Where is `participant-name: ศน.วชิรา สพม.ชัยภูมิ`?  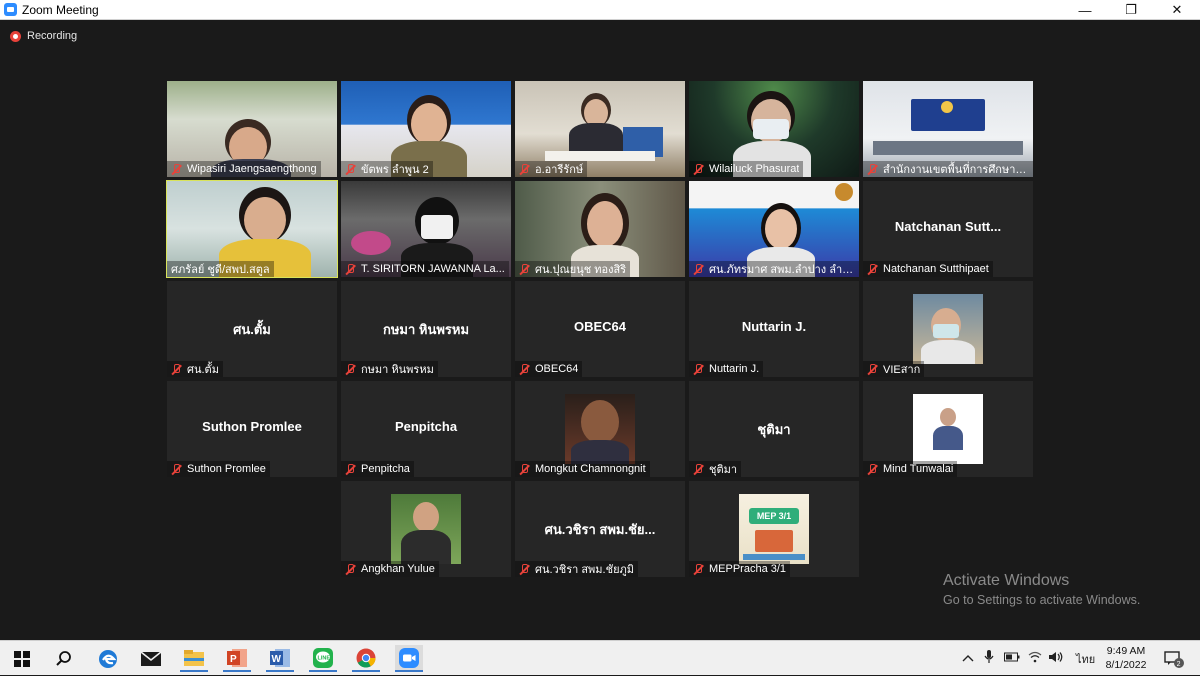
participant-name: ศน.วชิรา สพม.ชัยภูมิ is located at coordinates (585, 570).